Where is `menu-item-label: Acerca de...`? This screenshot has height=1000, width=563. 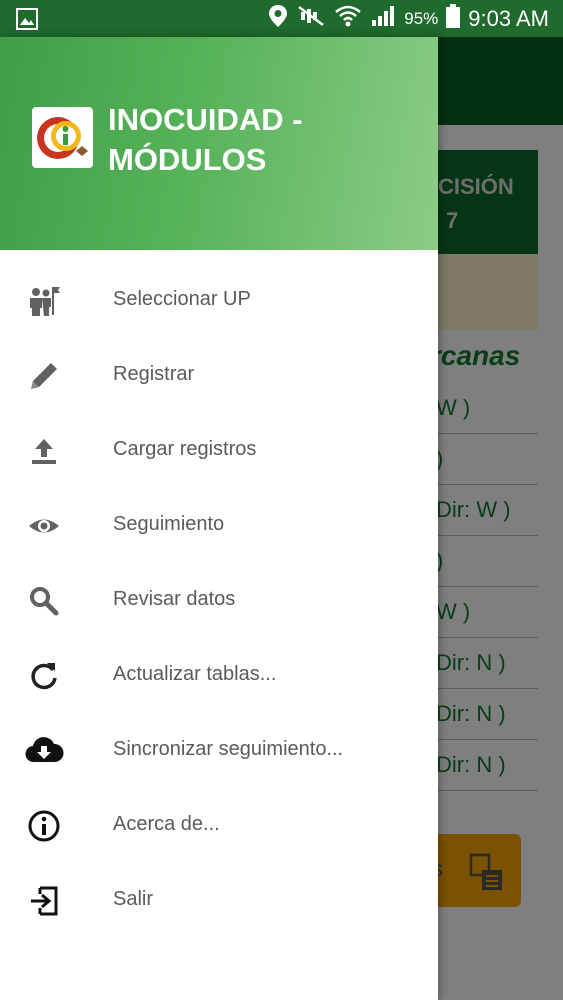
menu-item-label: Acerca de... is located at coordinates (166, 824).